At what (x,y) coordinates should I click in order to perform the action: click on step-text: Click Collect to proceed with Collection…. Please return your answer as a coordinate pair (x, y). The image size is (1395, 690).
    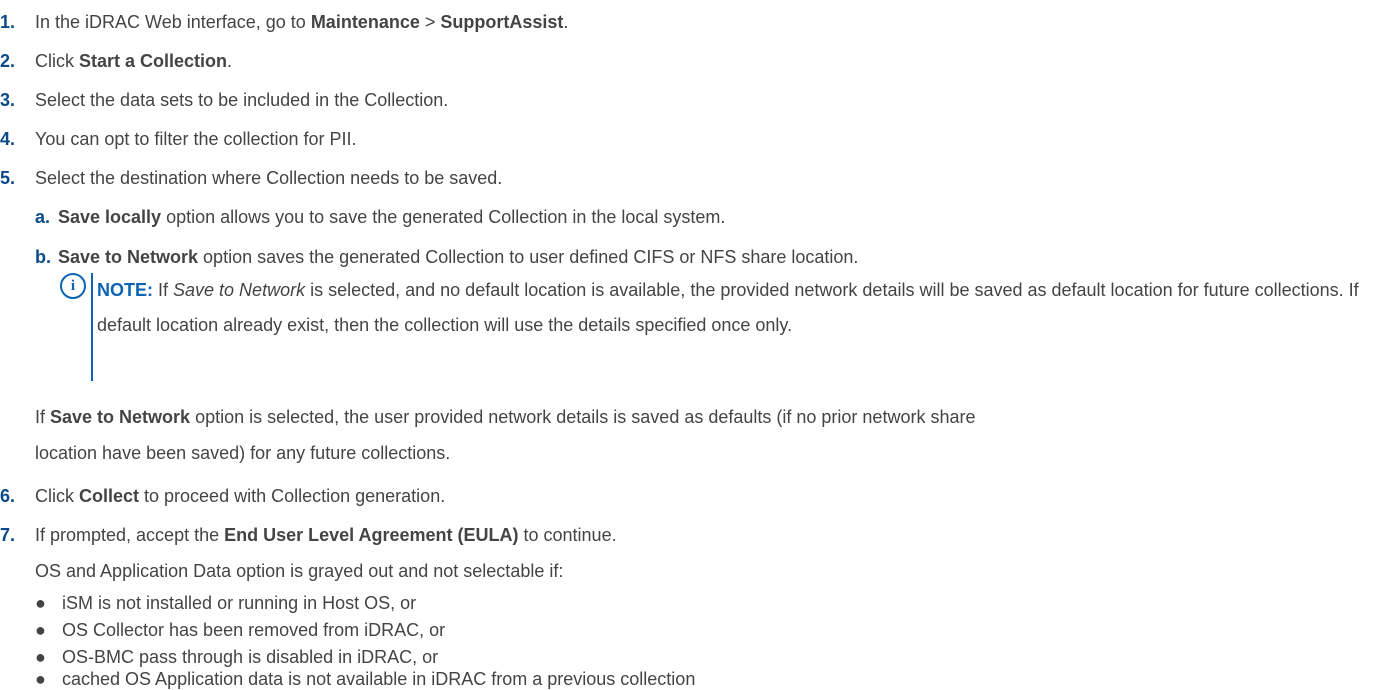
    Looking at the image, I should click on (240, 496).